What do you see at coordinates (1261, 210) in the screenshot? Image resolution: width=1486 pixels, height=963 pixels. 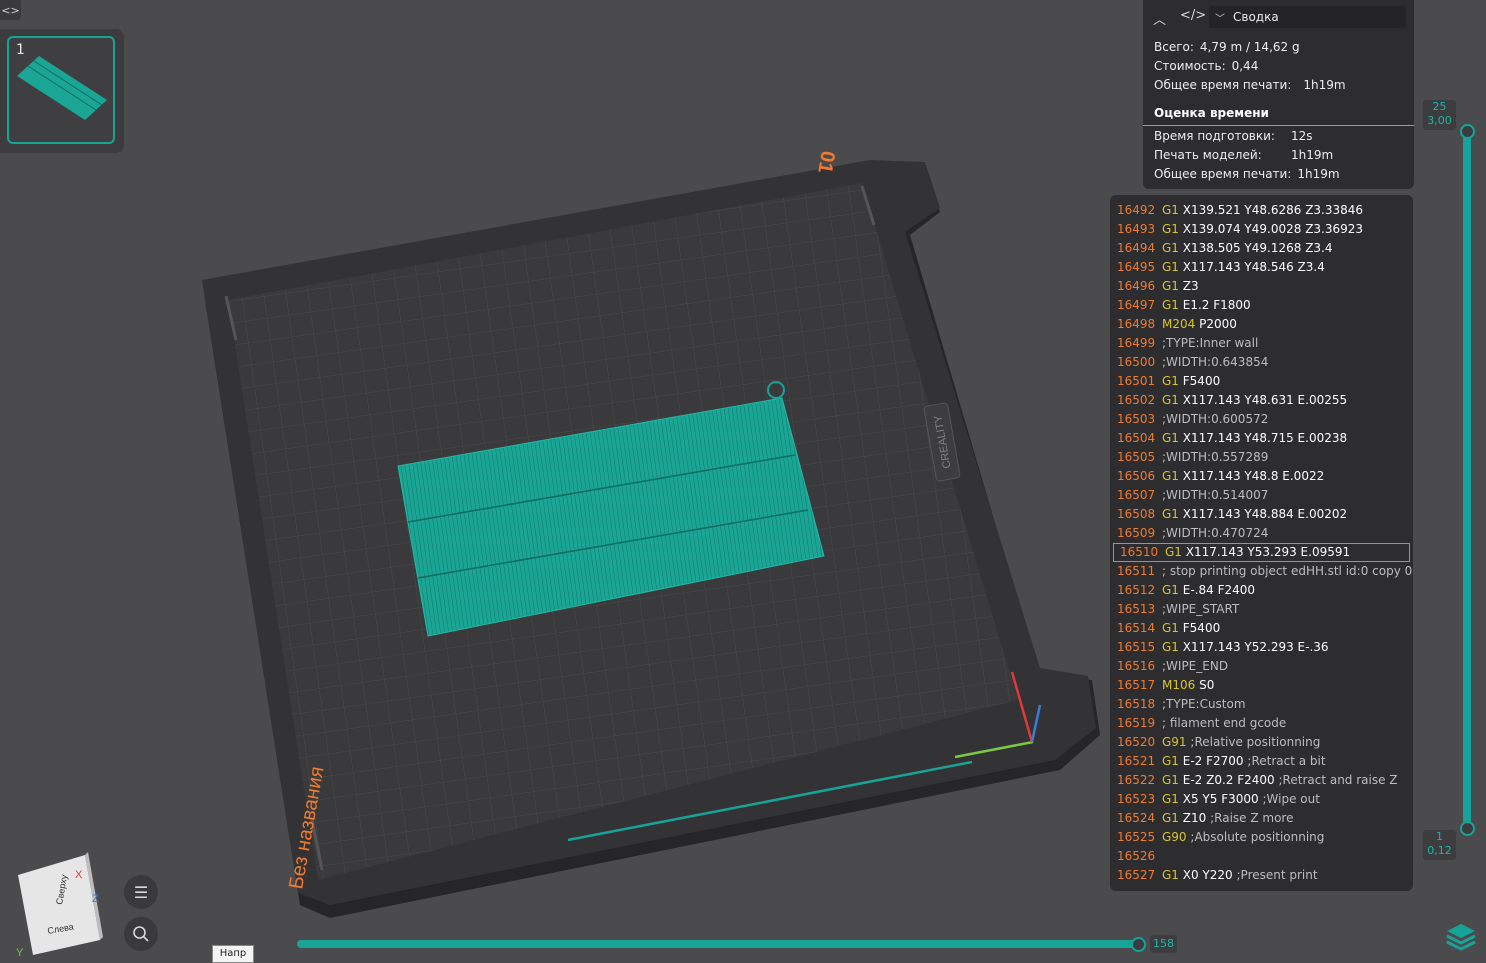 I see `gcode-line: 16492 G1 X139.521 Y48.6286 Z3.33846` at bounding box center [1261, 210].